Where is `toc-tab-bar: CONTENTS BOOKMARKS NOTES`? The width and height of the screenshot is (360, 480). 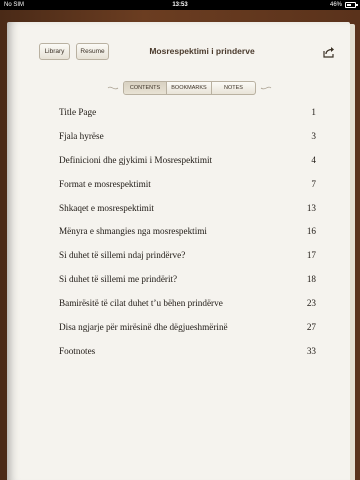
toc-tab-bar: CONTENTS BOOKMARKS NOTES is located at coordinates (189, 88).